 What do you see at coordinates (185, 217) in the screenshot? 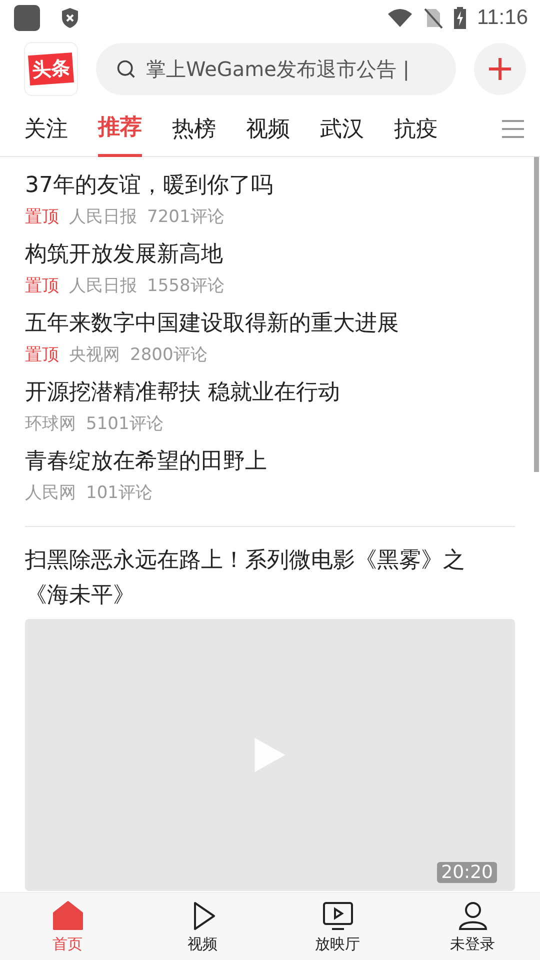
I see `comment-count: 7201评论` at bounding box center [185, 217].